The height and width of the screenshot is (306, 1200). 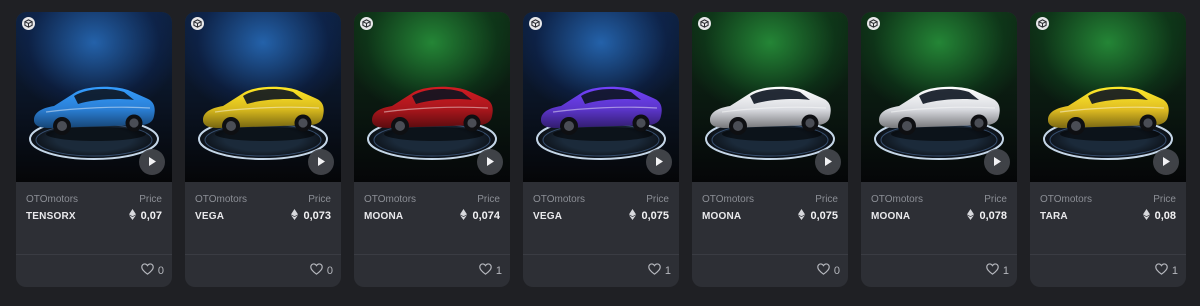 What do you see at coordinates (1108, 202) in the screenshot?
I see `card-info: OTOmotors Price TARA 0,08` at bounding box center [1108, 202].